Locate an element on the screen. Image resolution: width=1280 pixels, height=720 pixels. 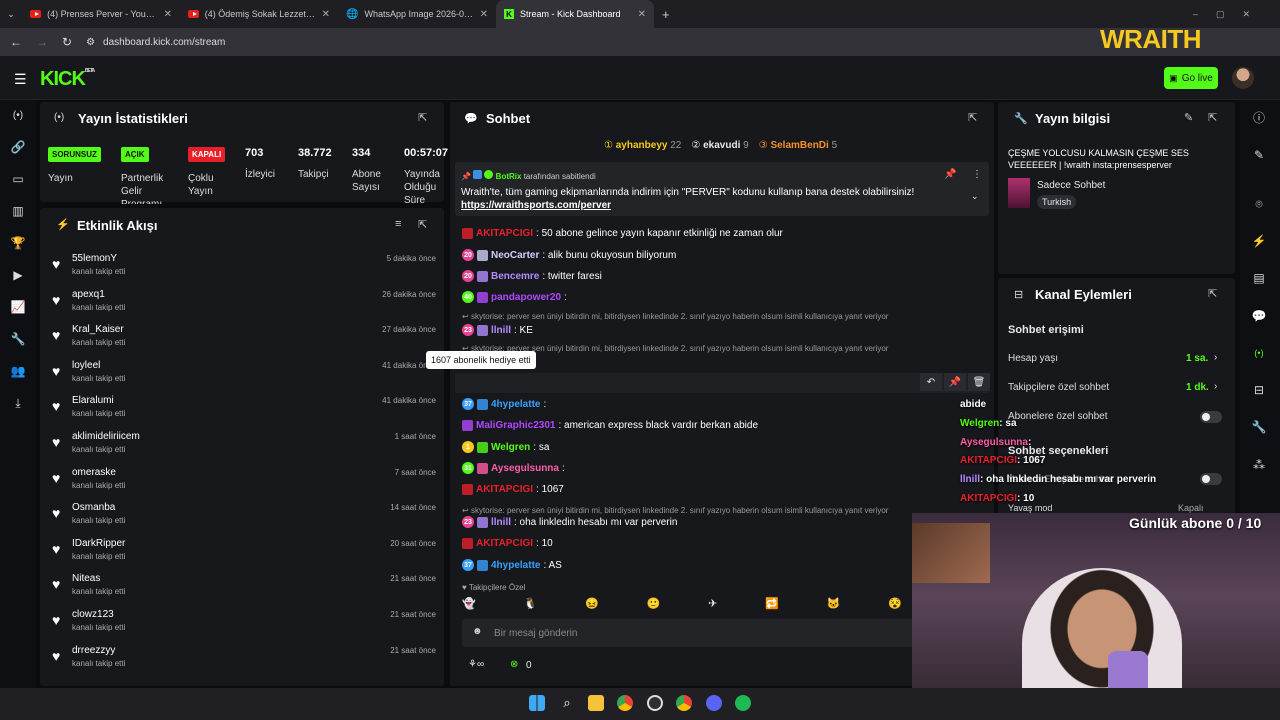
emote-icon: 😖 is located at coordinates (592, 605).